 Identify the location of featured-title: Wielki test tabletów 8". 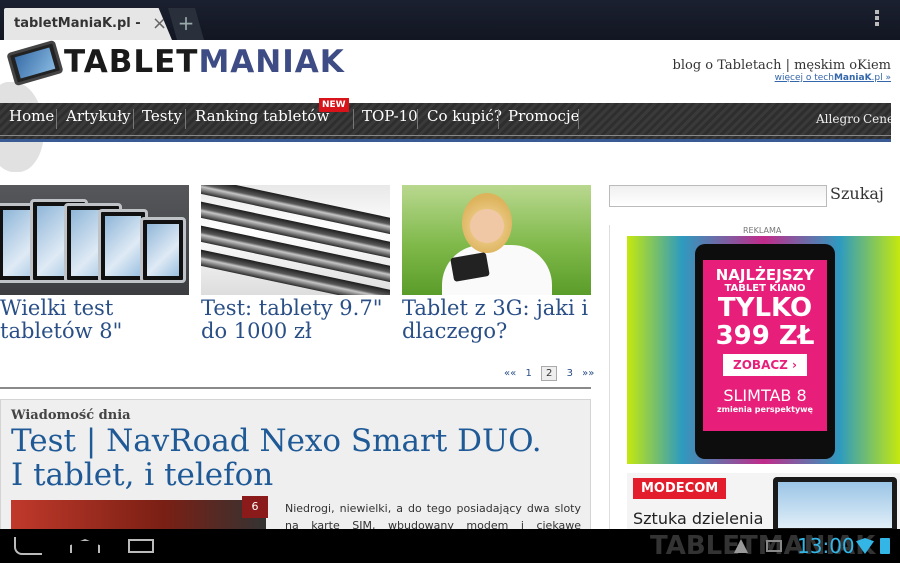
(94, 320).